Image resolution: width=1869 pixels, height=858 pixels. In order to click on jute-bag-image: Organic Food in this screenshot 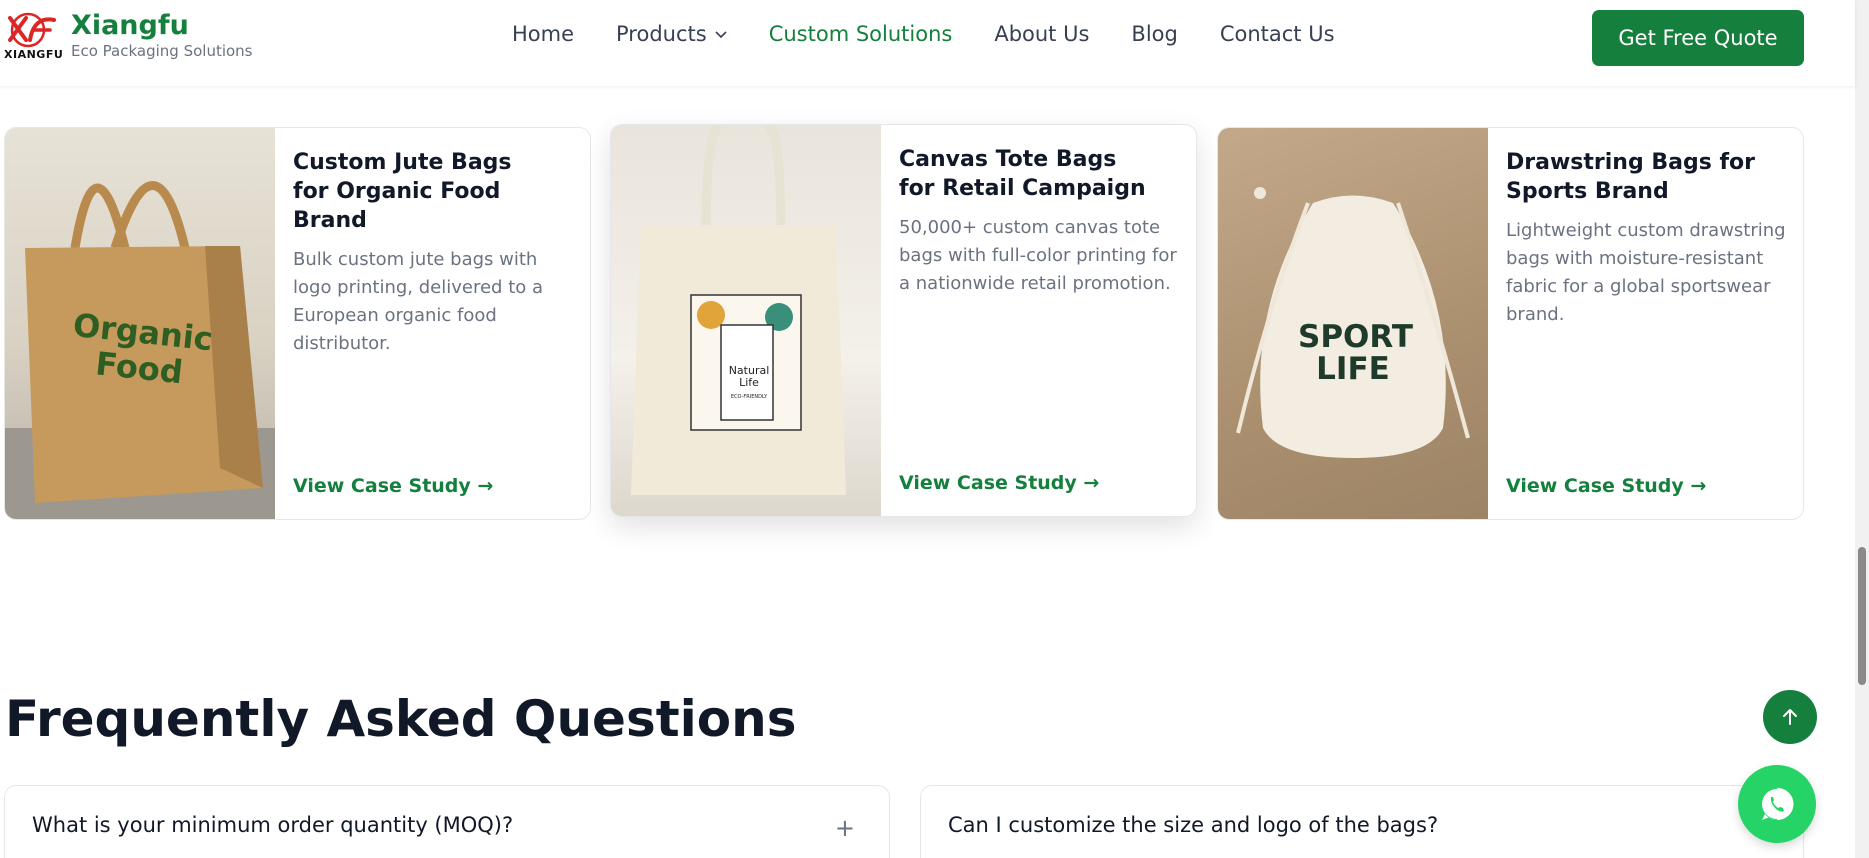, I will do `click(140, 323)`.